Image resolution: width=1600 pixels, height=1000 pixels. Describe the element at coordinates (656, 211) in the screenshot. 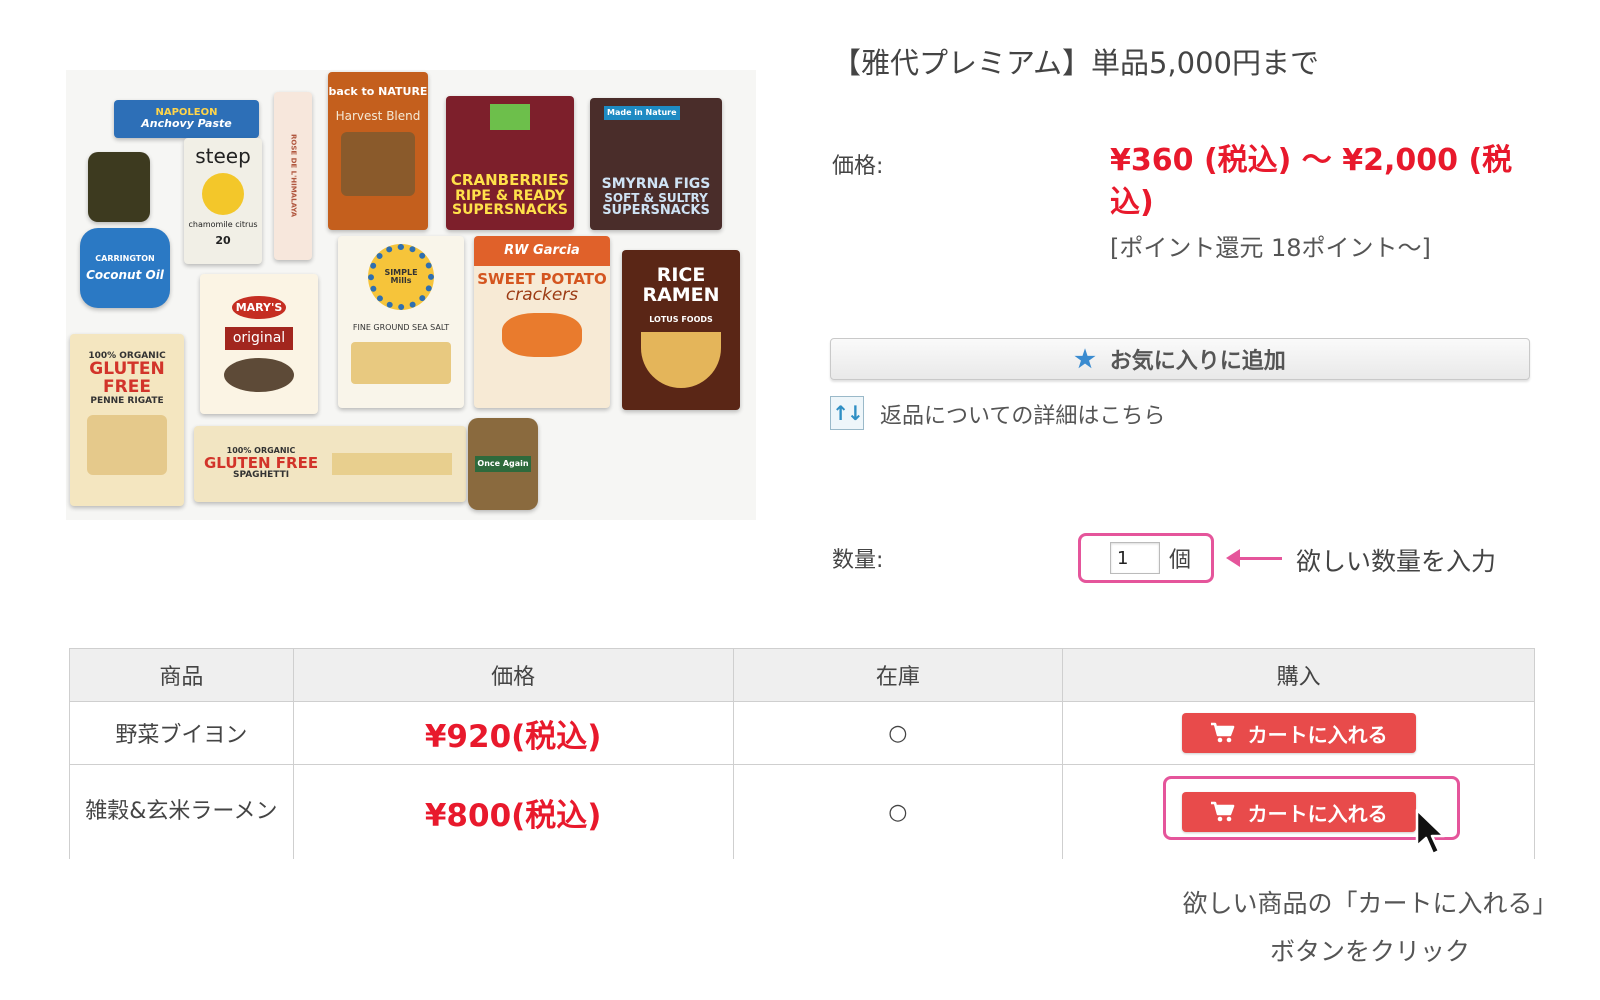

I see `supersnacks-label-2: SUPERSNACKS` at that location.